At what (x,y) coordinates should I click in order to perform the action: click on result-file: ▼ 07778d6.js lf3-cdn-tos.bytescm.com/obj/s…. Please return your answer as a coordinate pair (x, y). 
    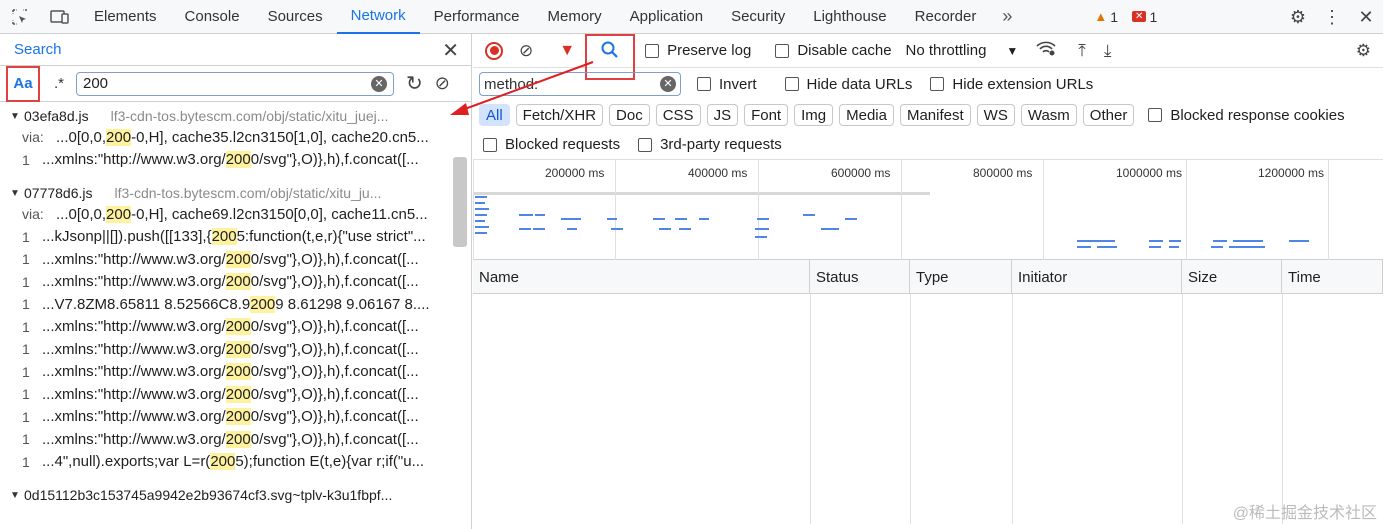
    Looking at the image, I should click on (235, 193).